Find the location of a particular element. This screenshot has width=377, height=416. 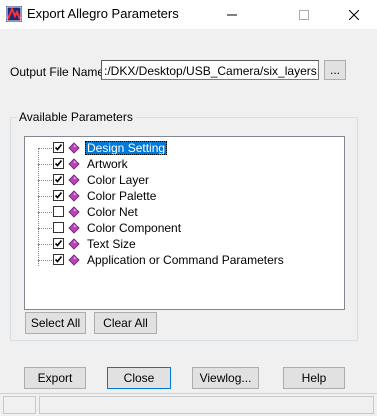

window-title: Export Allegro Parameters is located at coordinates (103, 13).